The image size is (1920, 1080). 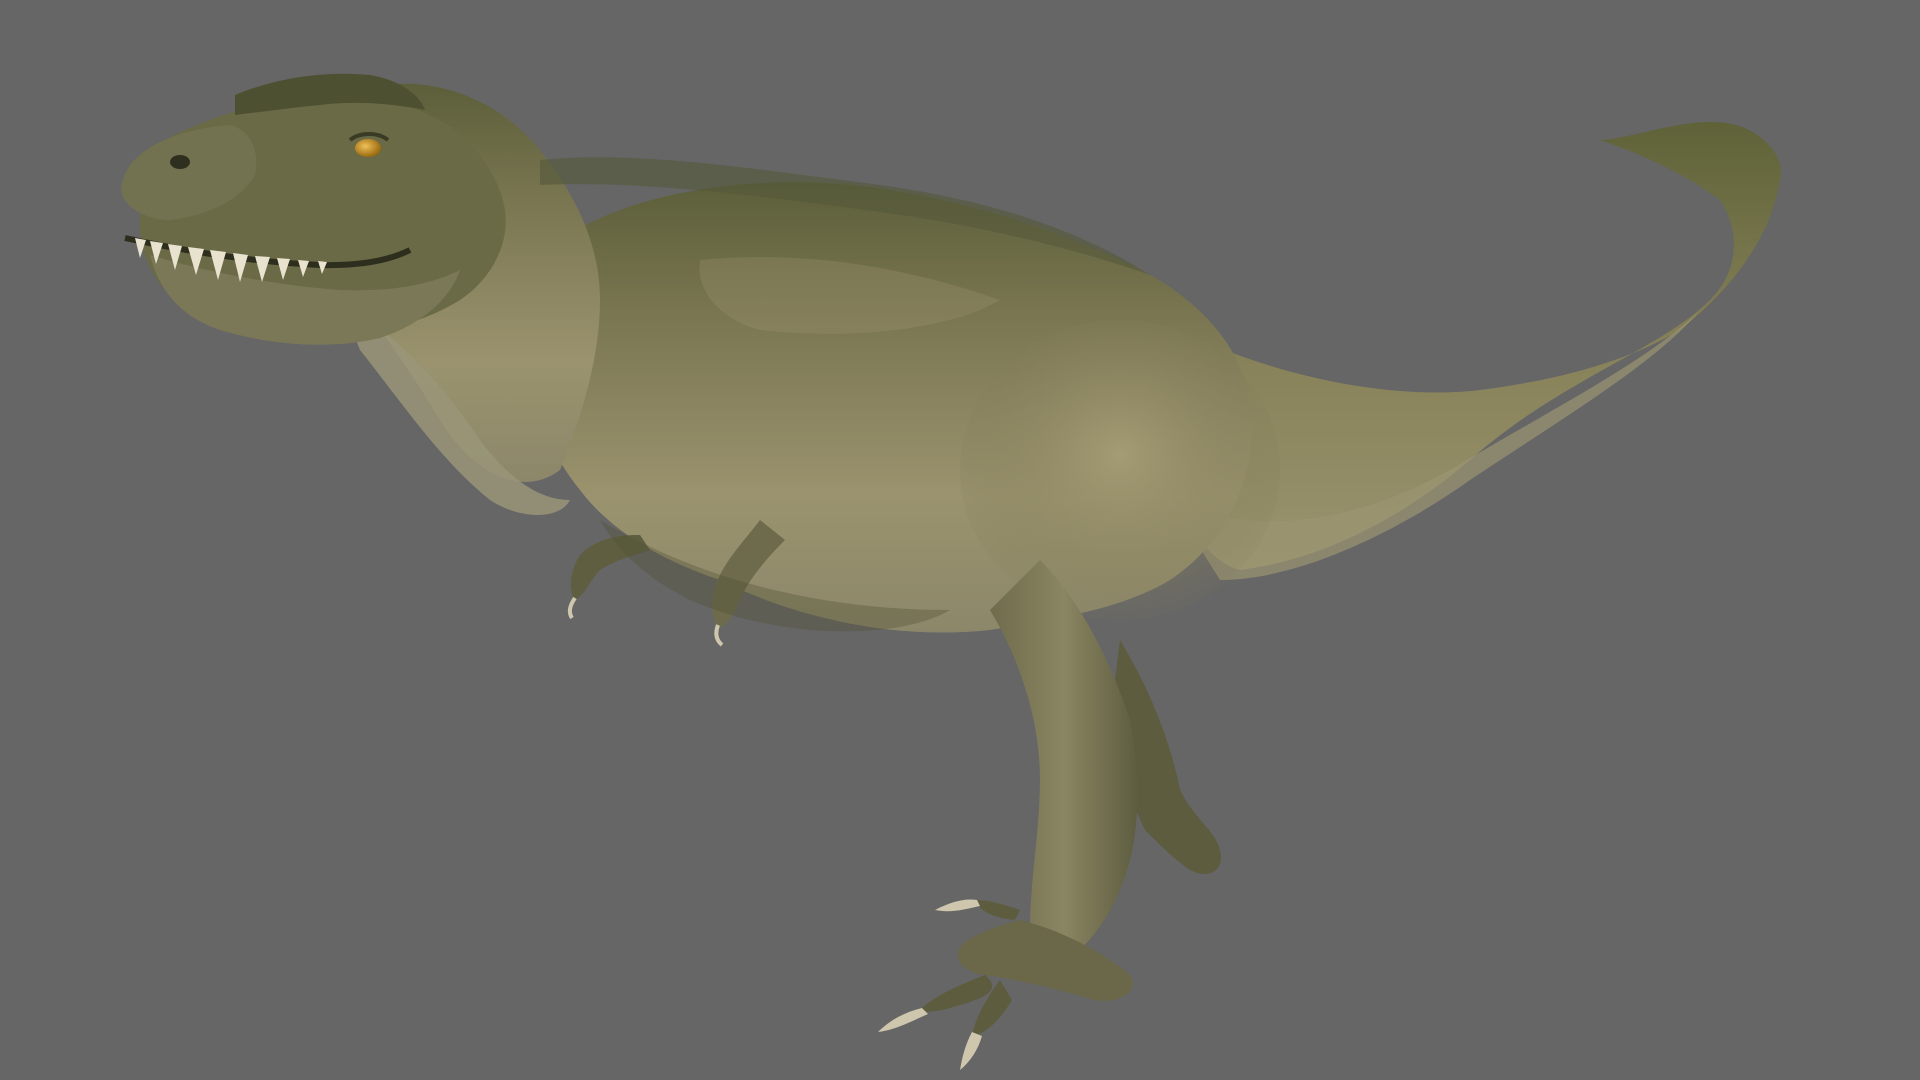 What do you see at coordinates (997, 910) in the screenshot?
I see `near-foot-toe-back` at bounding box center [997, 910].